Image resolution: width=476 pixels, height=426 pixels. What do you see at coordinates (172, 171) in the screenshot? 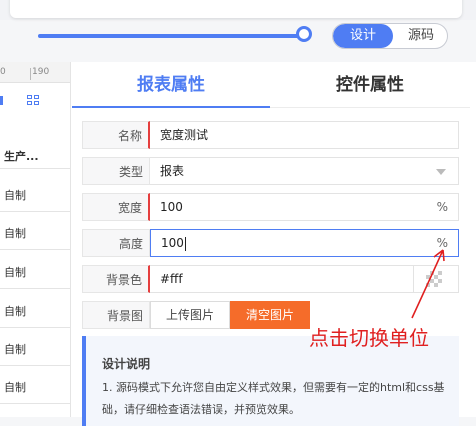
I see `type-value: 报表` at bounding box center [172, 171].